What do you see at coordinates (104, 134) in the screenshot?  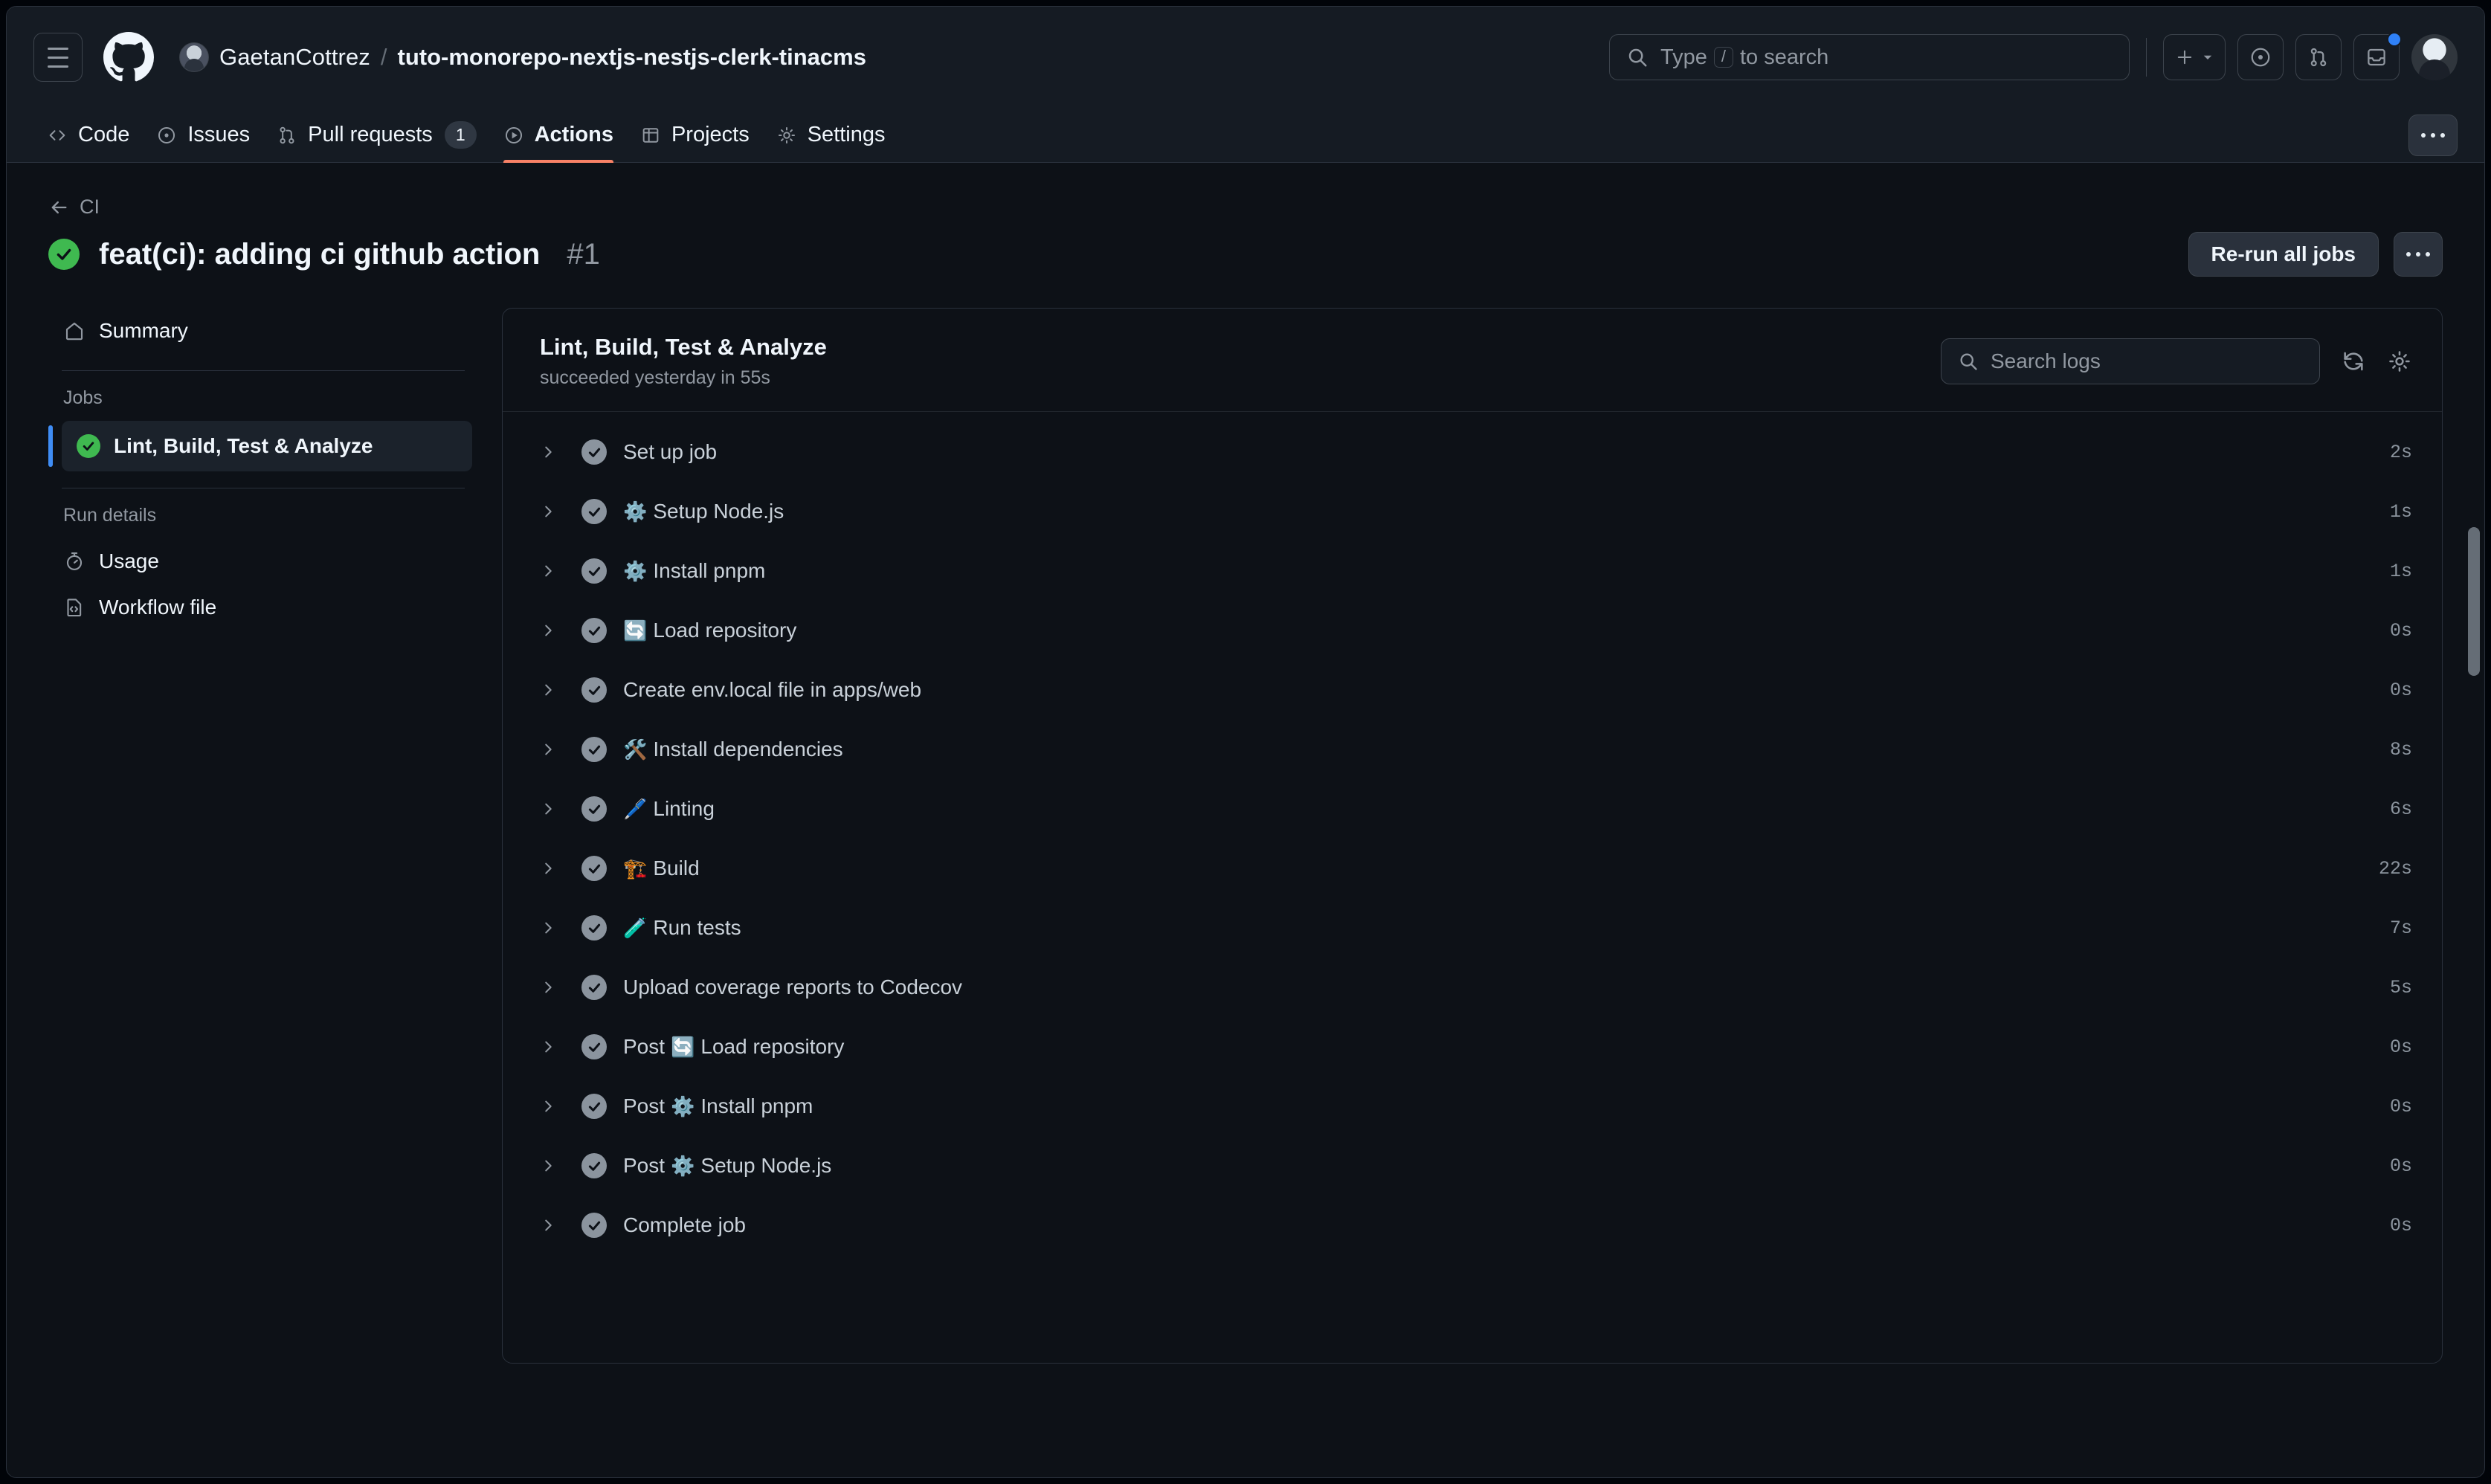 I see `nav-tab-label: Code` at bounding box center [104, 134].